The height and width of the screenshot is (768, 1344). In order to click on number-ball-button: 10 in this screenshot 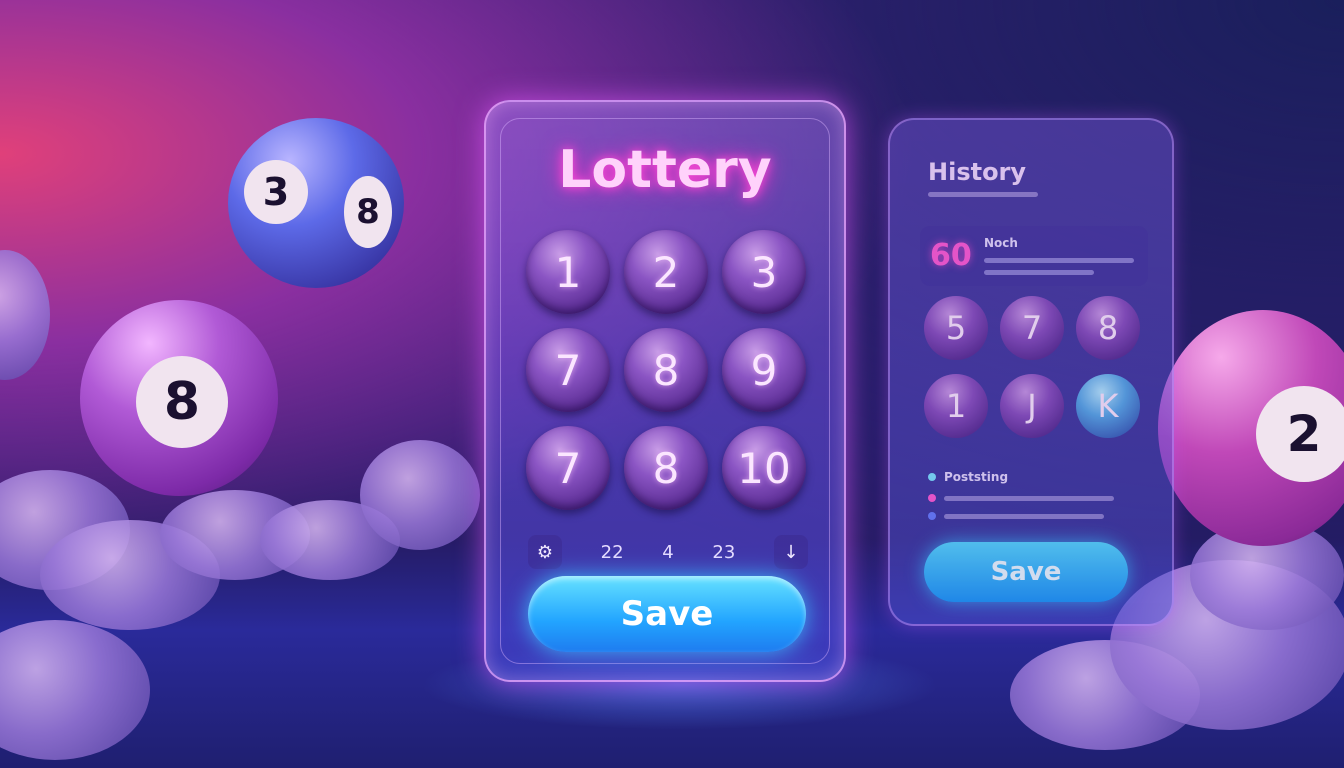, I will do `click(764, 468)`.